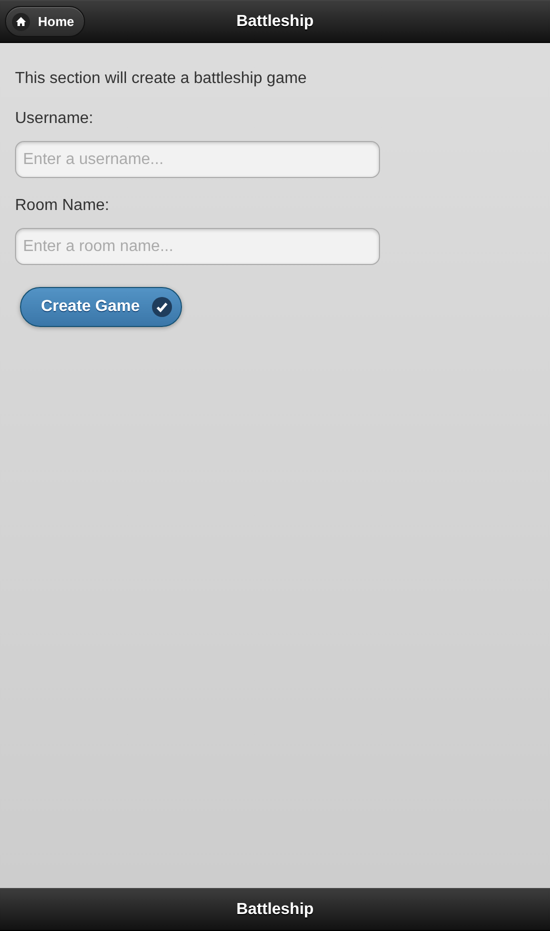  Describe the element at coordinates (275, 910) in the screenshot. I see `footer-title: Battleship` at that location.